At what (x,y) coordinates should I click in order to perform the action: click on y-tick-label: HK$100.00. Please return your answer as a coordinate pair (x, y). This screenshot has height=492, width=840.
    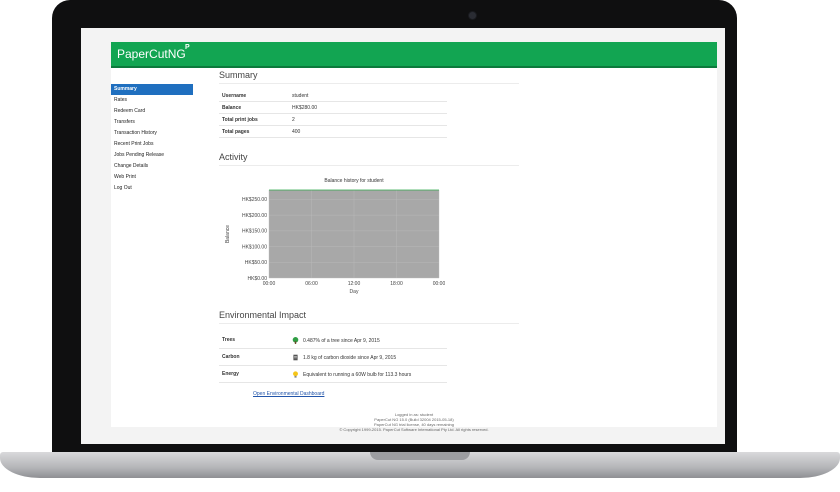
    Looking at the image, I should click on (254, 247).